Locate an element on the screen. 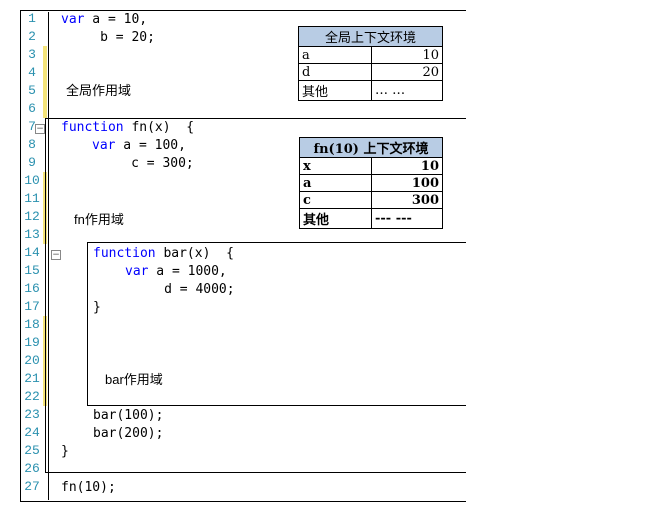 This screenshot has height=517, width=658. code-line-14: function bar(x) { is located at coordinates (163, 254).